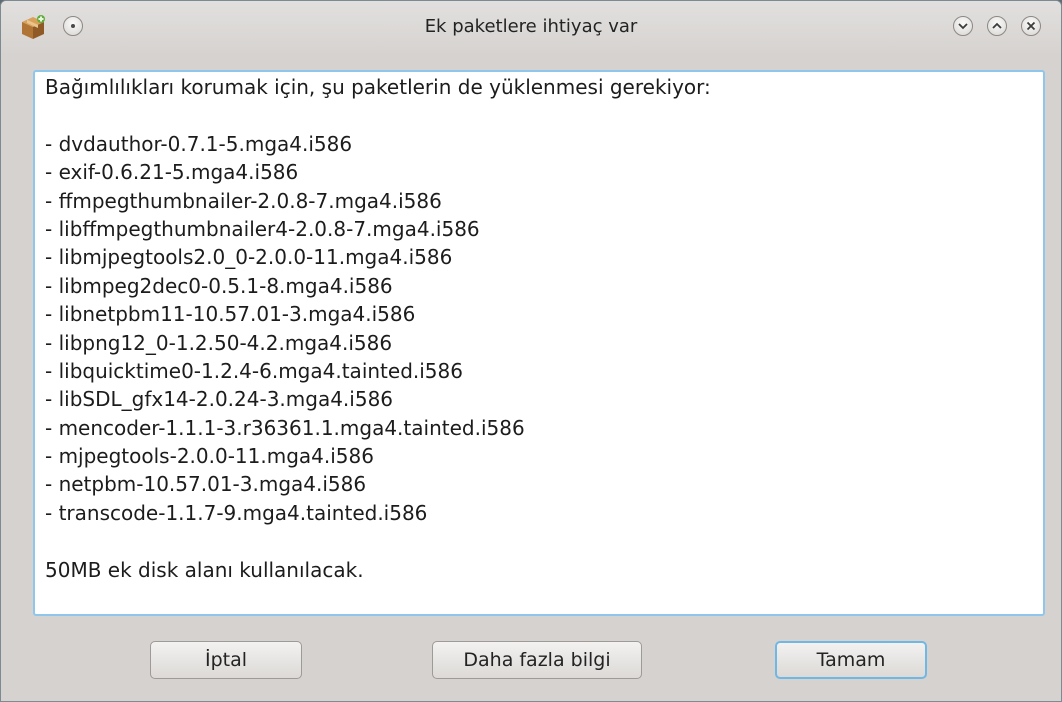  Describe the element at coordinates (204, 569) in the screenshot. I see `disk-space-note: 50MB ek disk alanı kullanılacak.` at that location.